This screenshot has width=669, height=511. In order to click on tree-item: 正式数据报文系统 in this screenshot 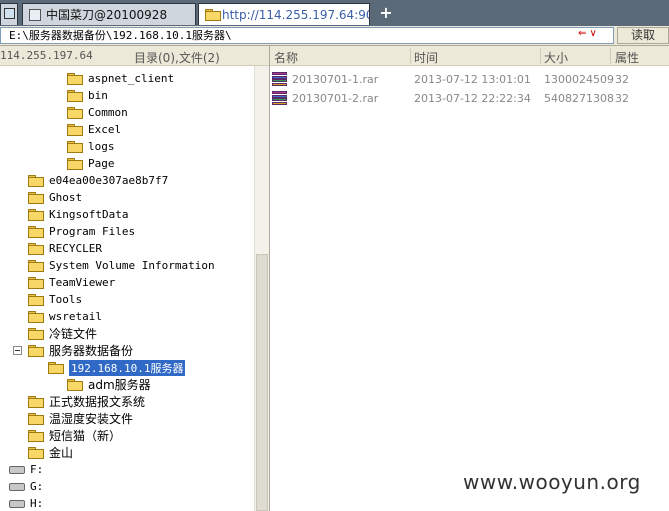, I will do `click(86, 401)`.